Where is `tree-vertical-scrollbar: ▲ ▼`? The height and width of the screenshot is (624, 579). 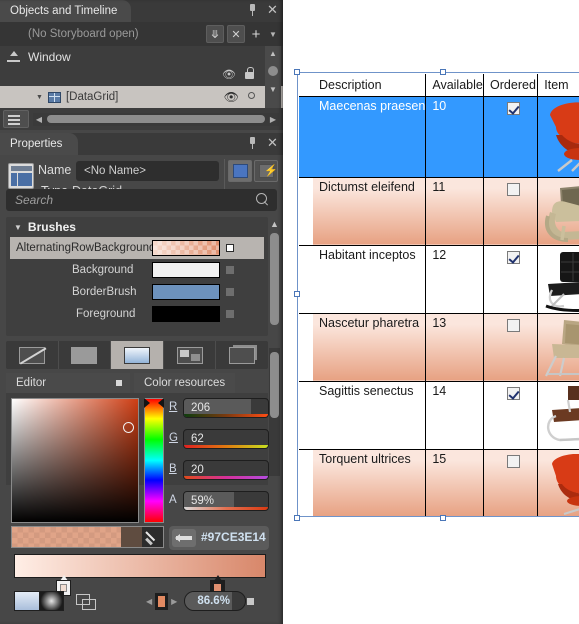
tree-vertical-scrollbar: ▲ ▼ is located at coordinates (273, 77).